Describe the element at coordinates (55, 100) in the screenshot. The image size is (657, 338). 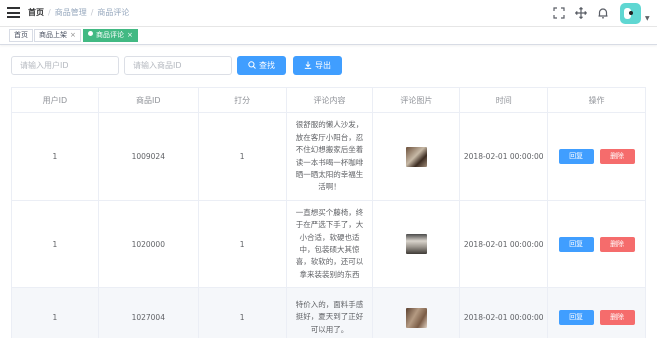
I see `column-header: 用户ID` at that location.